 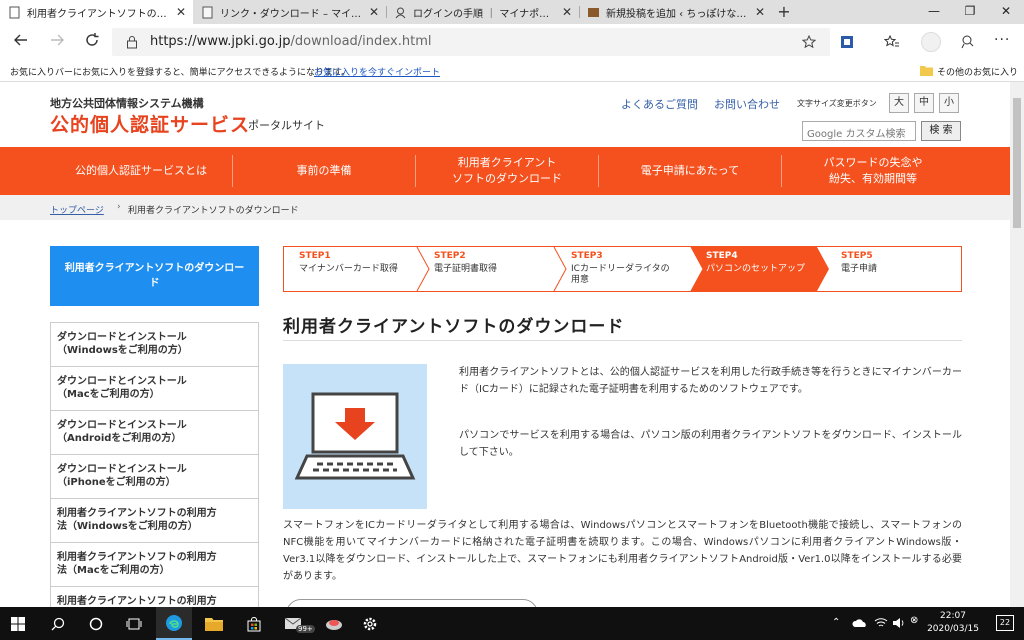 I want to click on tab-jpki-download: 利用者クライアントソフトのダウンロー| ✕, so click(x=96, y=12).